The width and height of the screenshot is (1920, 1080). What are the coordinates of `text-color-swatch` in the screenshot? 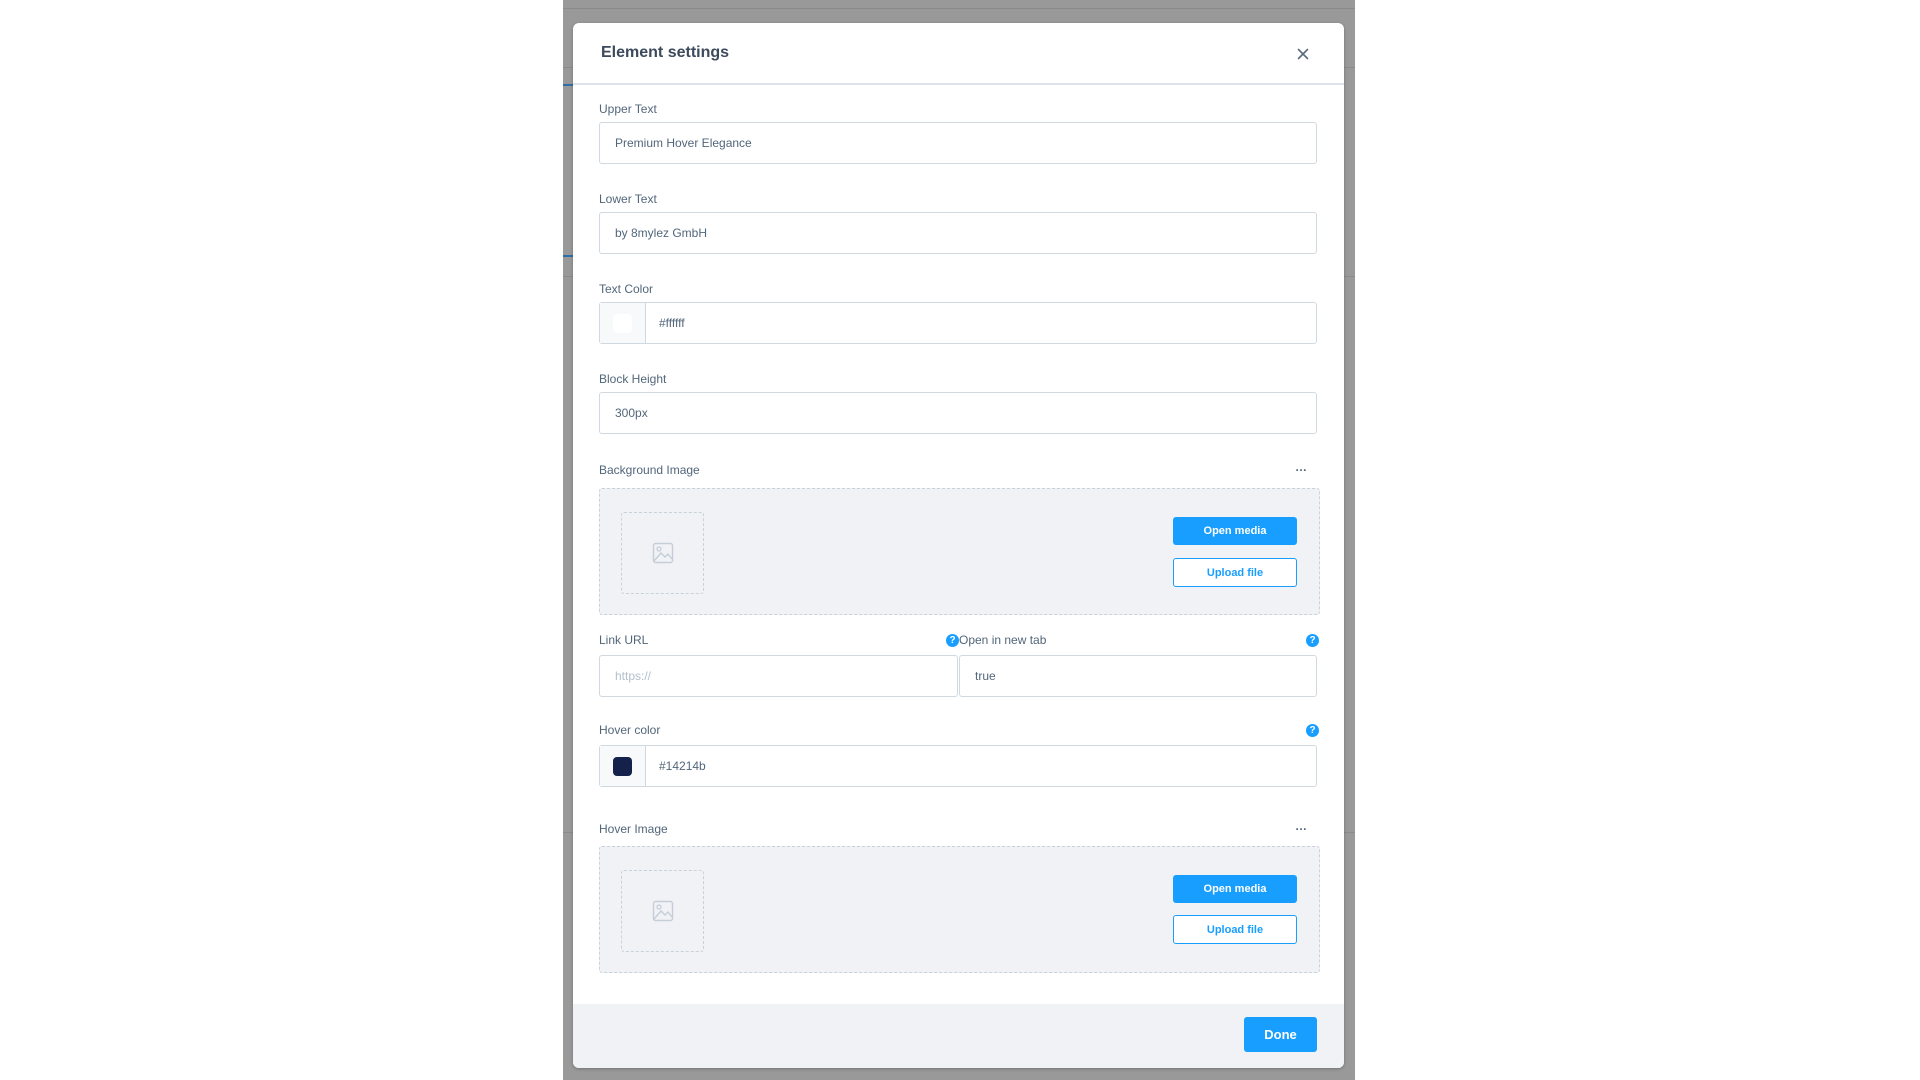 It's located at (622, 323).